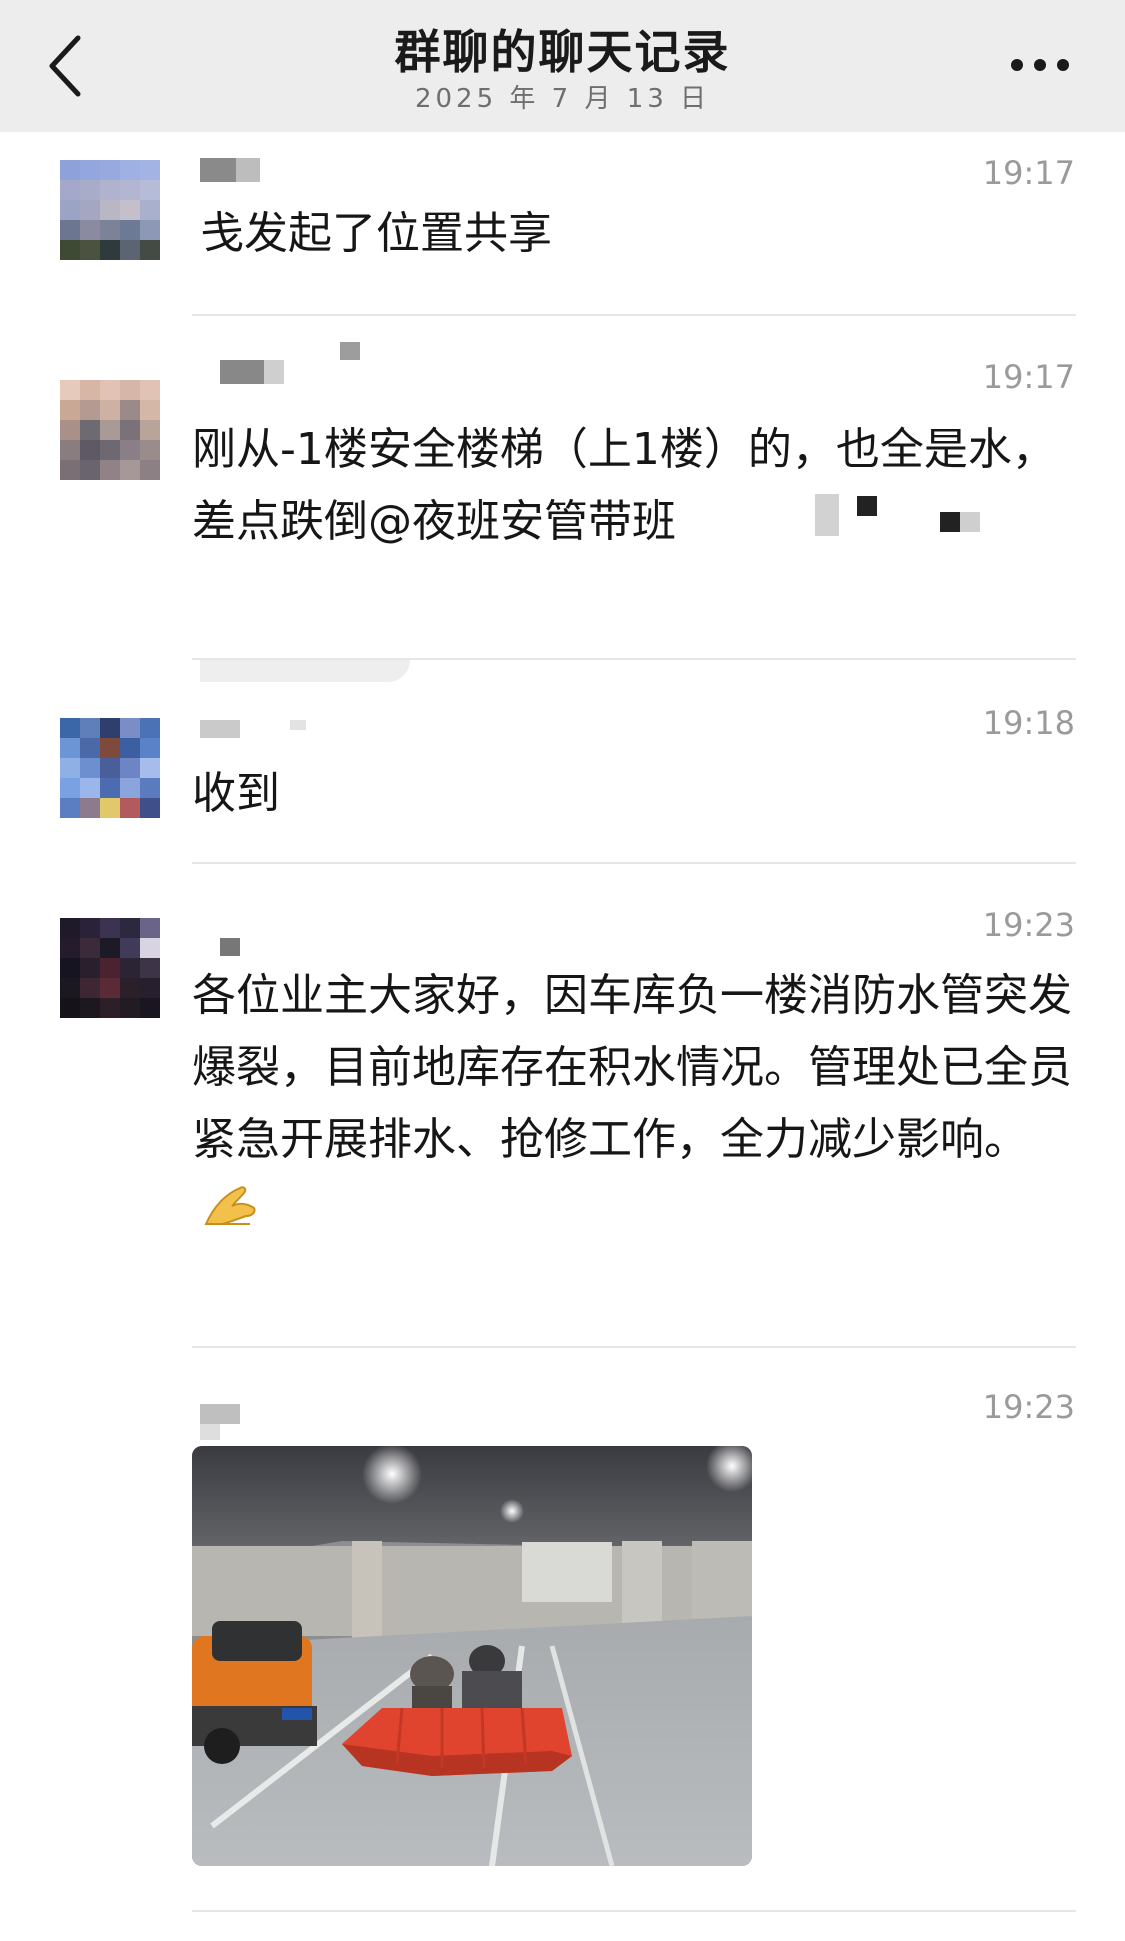 The width and height of the screenshot is (1125, 1941). I want to click on message-text: 戋发起了位置共享, so click(376, 233).